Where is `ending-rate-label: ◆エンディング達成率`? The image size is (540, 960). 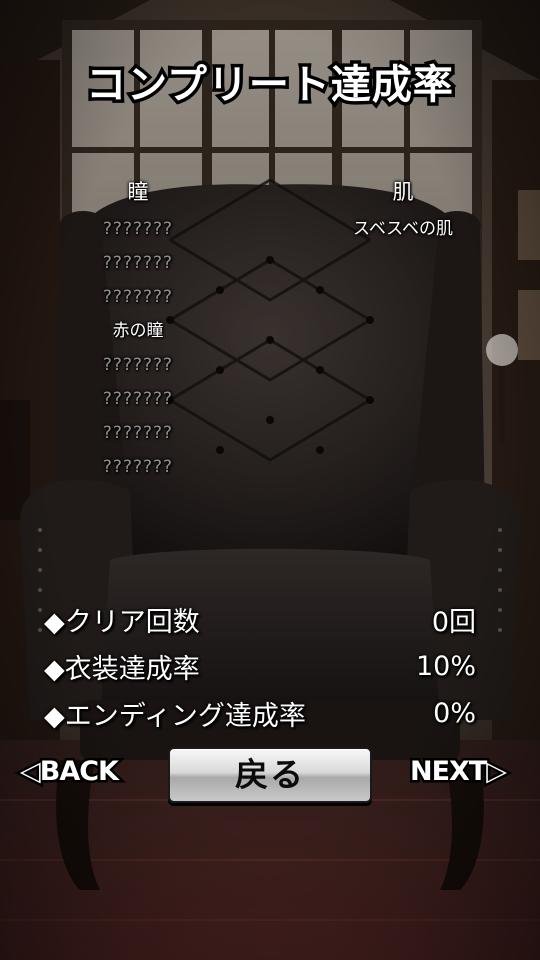
ending-rate-label: ◆エンディング達成率 is located at coordinates (175, 716).